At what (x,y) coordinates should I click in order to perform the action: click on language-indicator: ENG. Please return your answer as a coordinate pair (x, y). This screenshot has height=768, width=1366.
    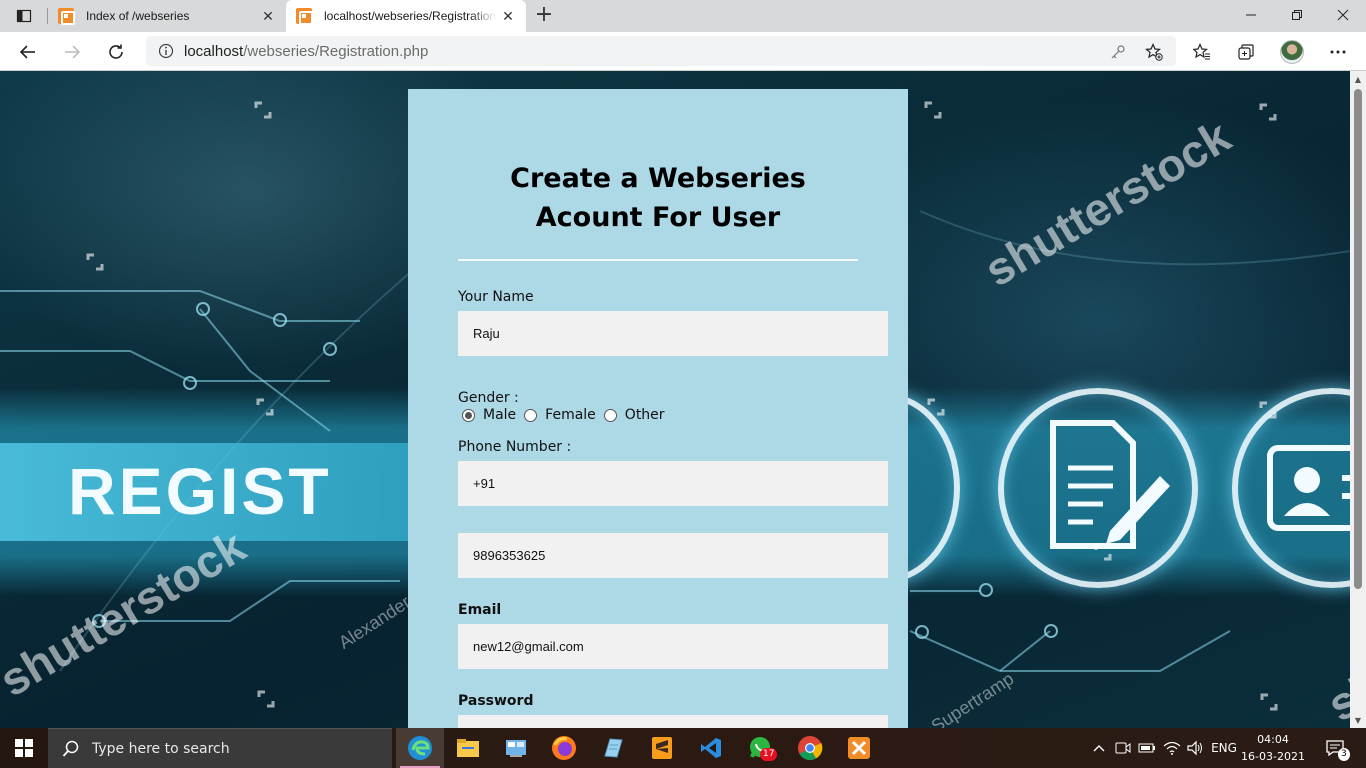
    Looking at the image, I should click on (1224, 748).